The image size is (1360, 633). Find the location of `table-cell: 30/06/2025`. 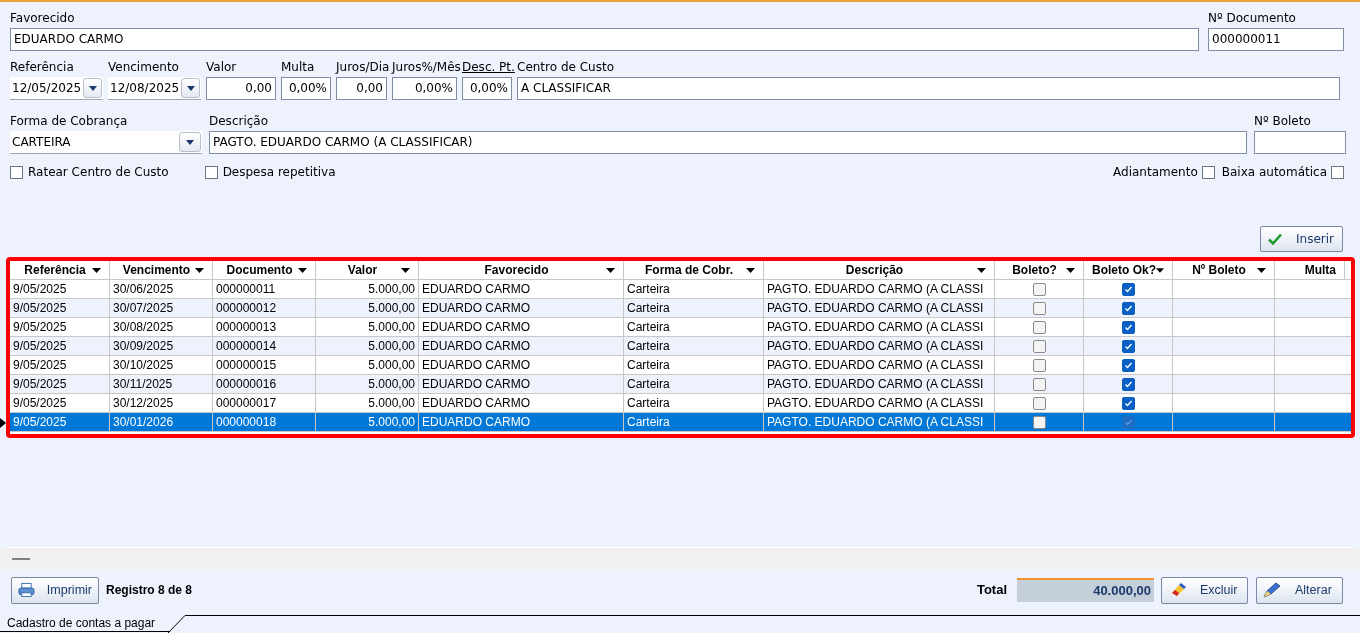

table-cell: 30/06/2025 is located at coordinates (161, 289).